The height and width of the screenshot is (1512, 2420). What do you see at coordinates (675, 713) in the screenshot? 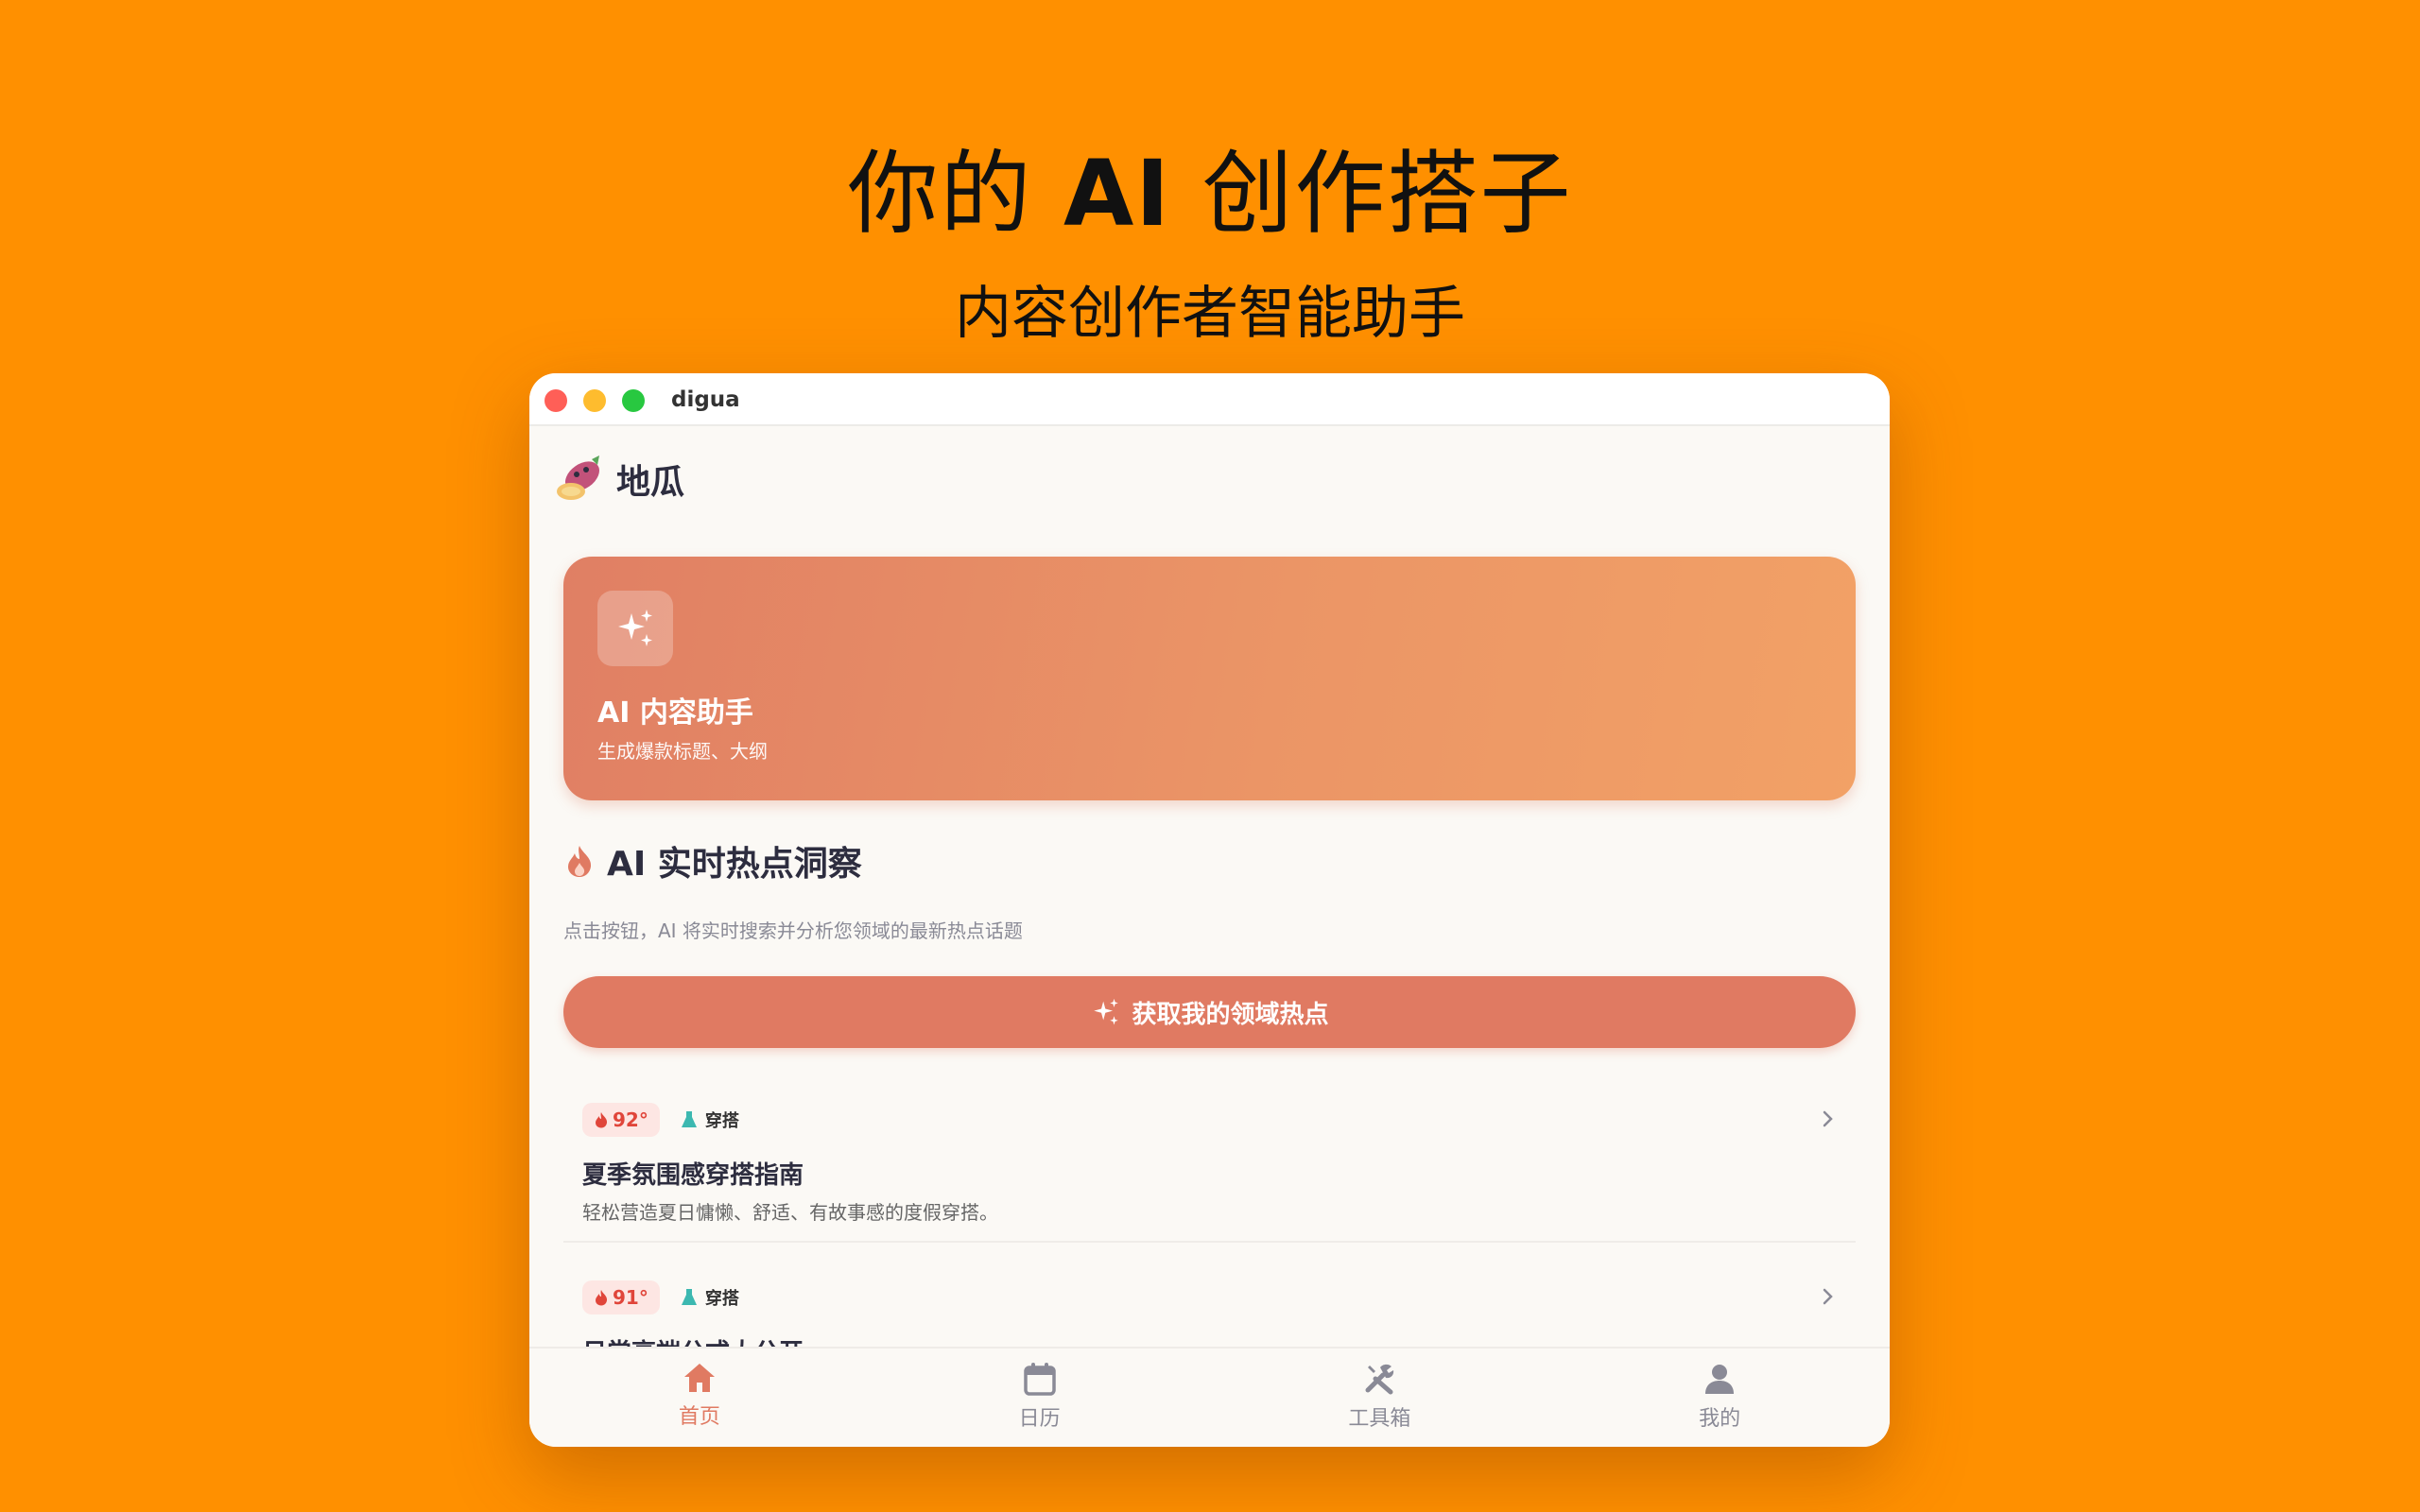
I see `hero-title: AI 内容助手` at bounding box center [675, 713].